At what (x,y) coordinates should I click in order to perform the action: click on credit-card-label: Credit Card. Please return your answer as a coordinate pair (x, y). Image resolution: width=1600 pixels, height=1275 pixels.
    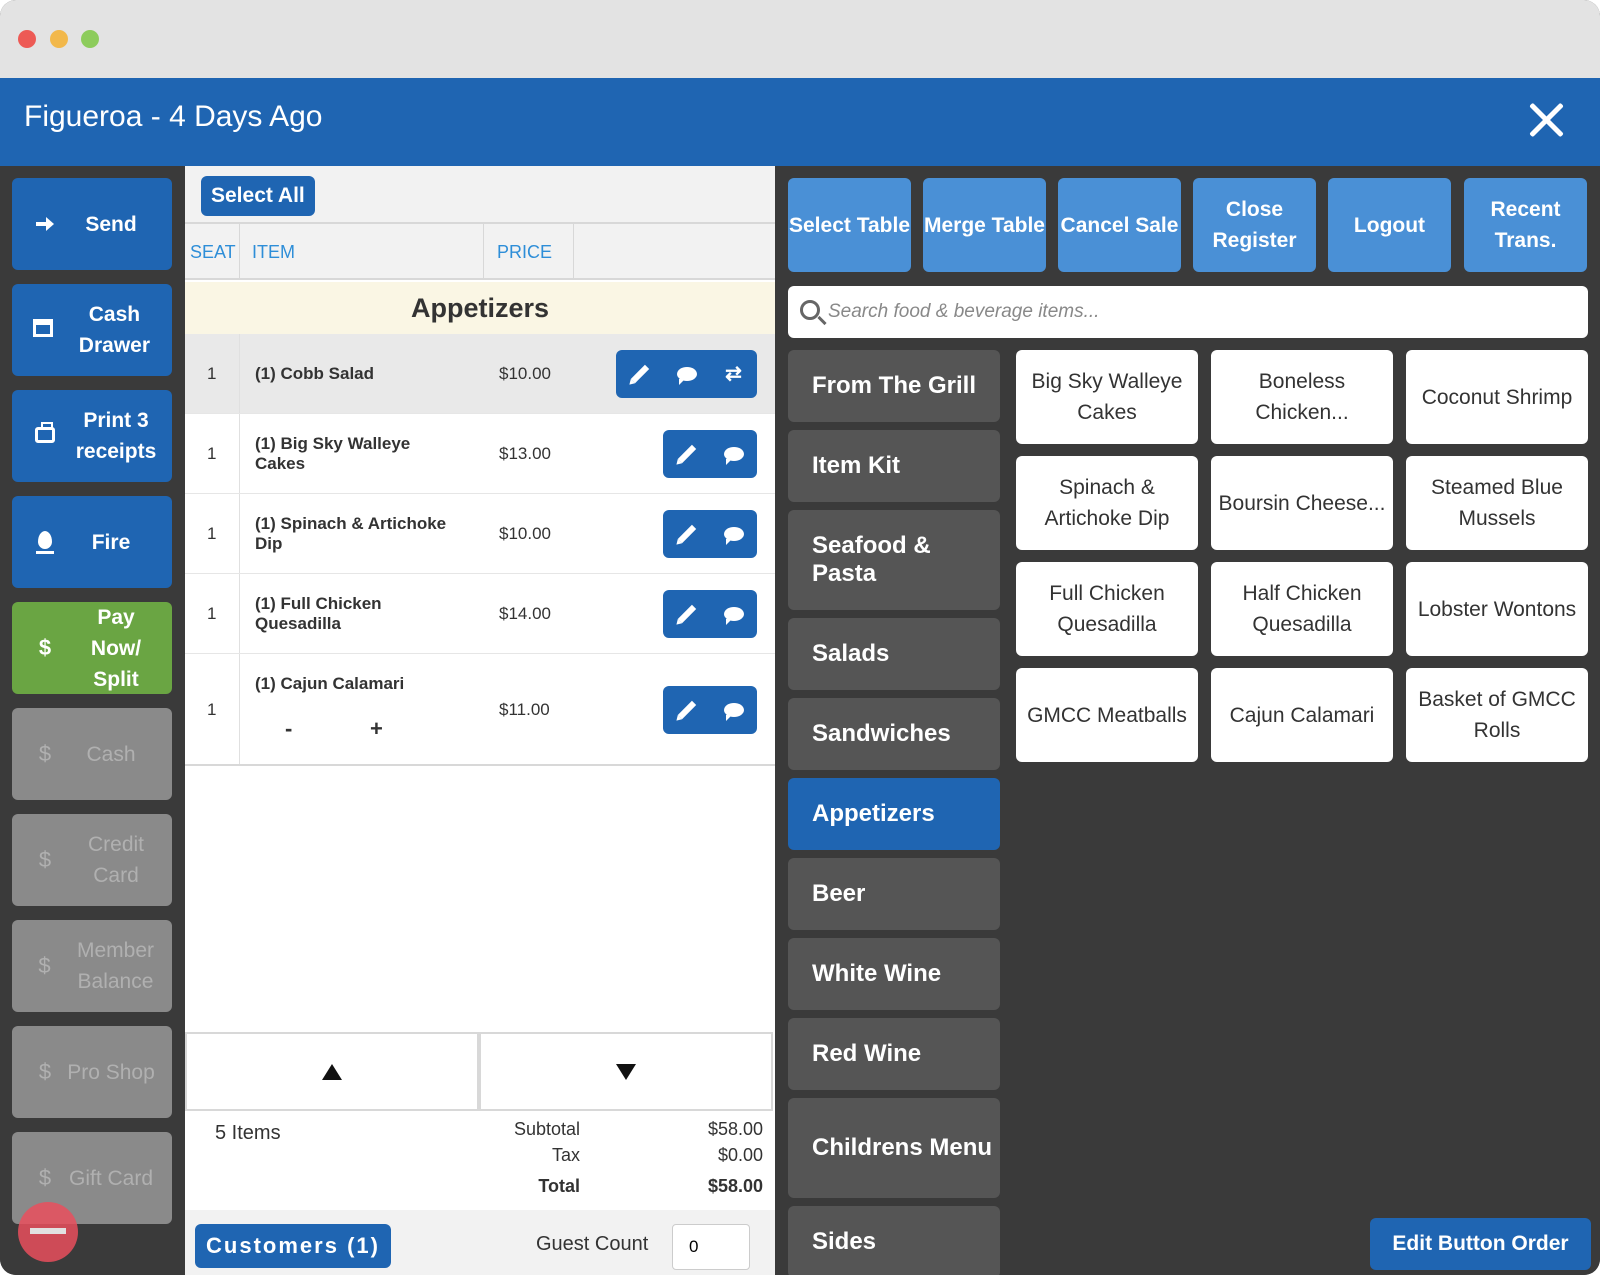
    Looking at the image, I should click on (116, 860).